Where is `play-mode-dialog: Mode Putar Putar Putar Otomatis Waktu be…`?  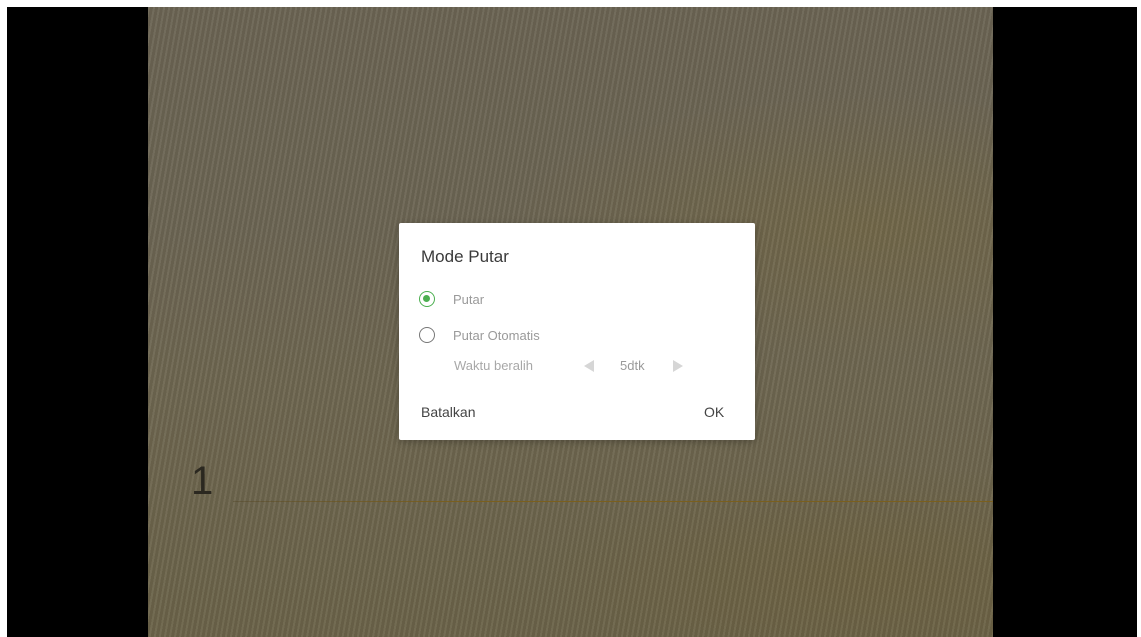
play-mode-dialog: Mode Putar Putar Putar Otomatis Waktu be… is located at coordinates (577, 331).